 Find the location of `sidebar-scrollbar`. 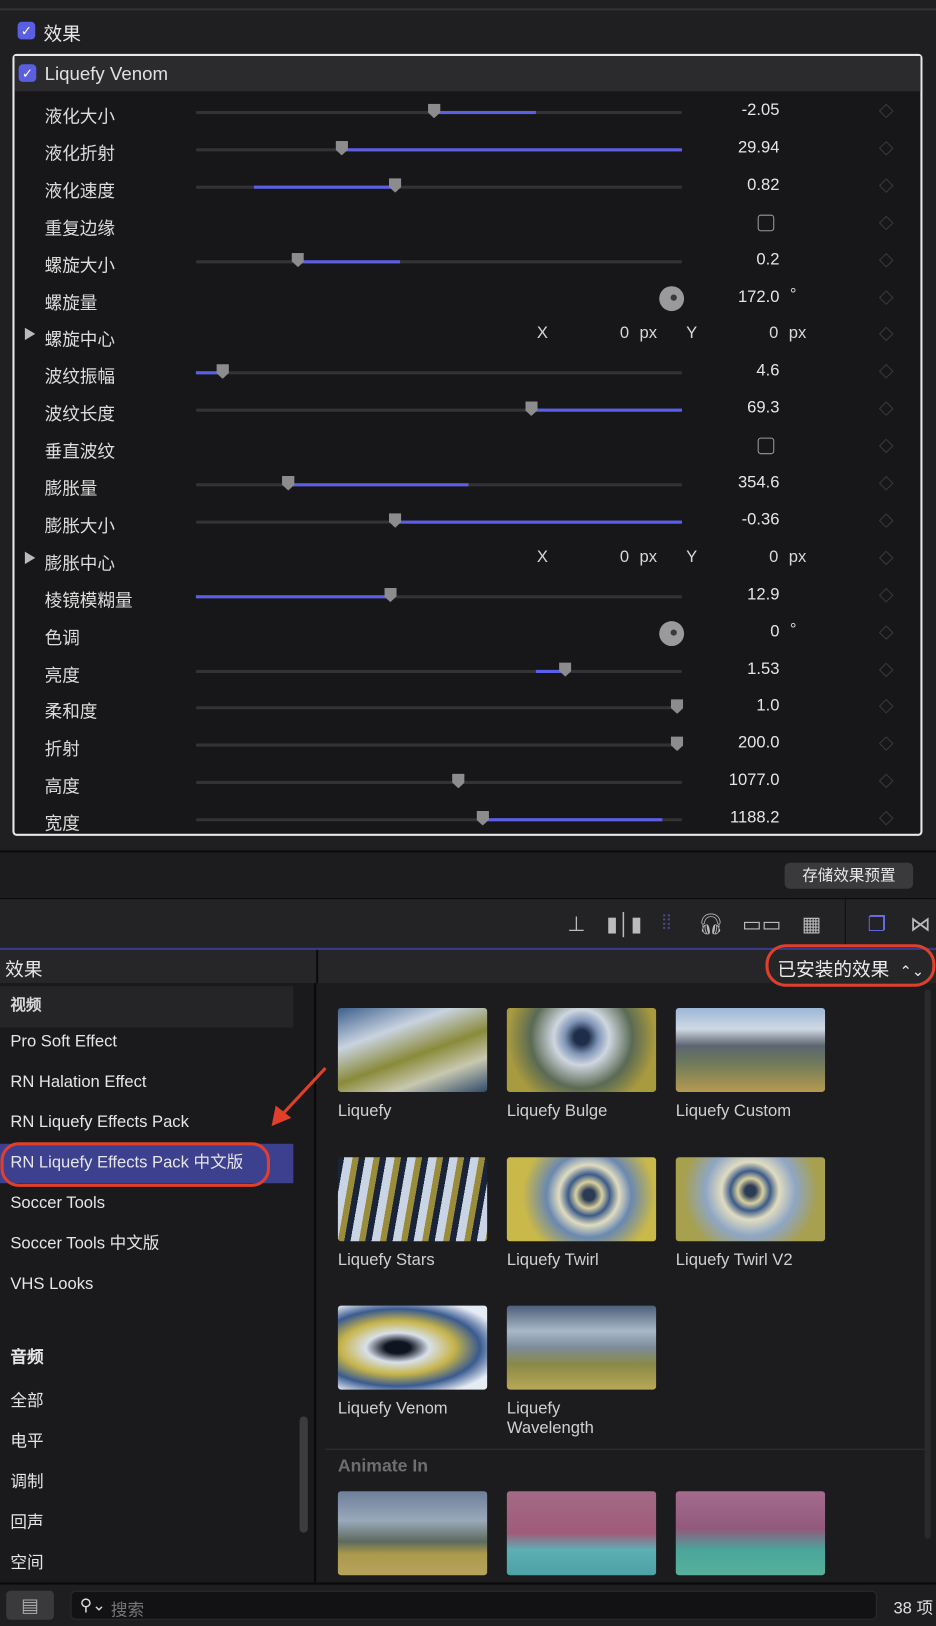

sidebar-scrollbar is located at coordinates (303, 1474).